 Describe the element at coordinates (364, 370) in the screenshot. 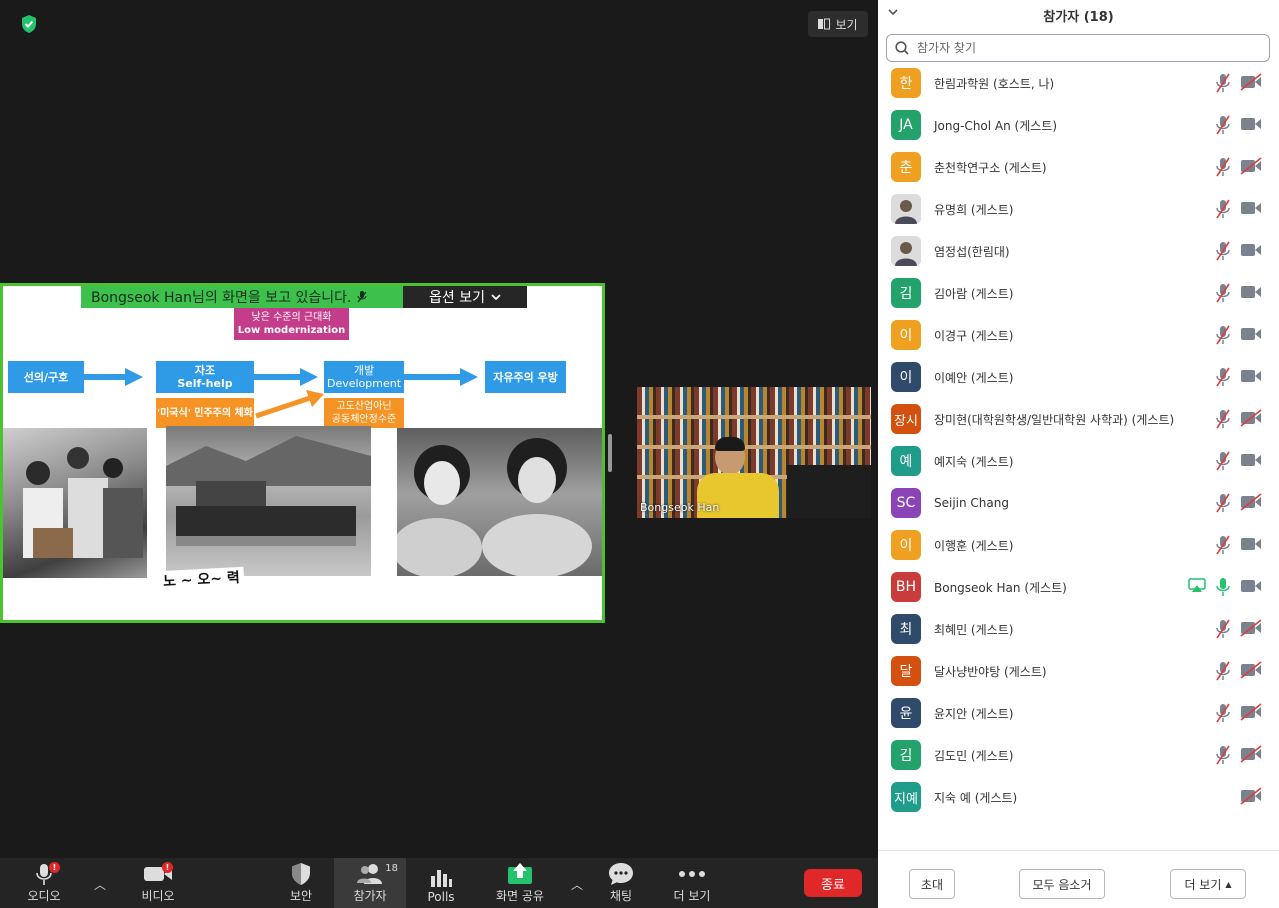

I see `step-3-kr: 개발` at that location.